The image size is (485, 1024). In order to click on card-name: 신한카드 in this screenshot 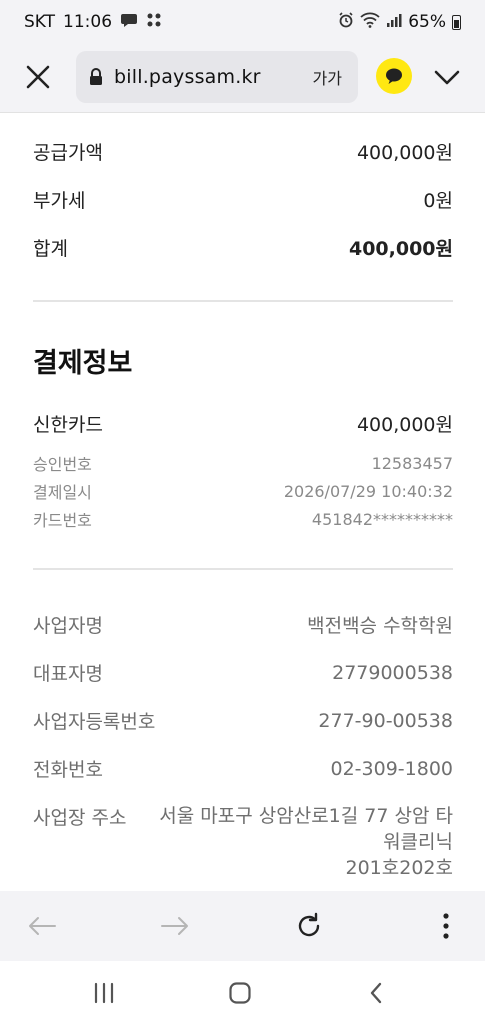, I will do `click(68, 425)`.